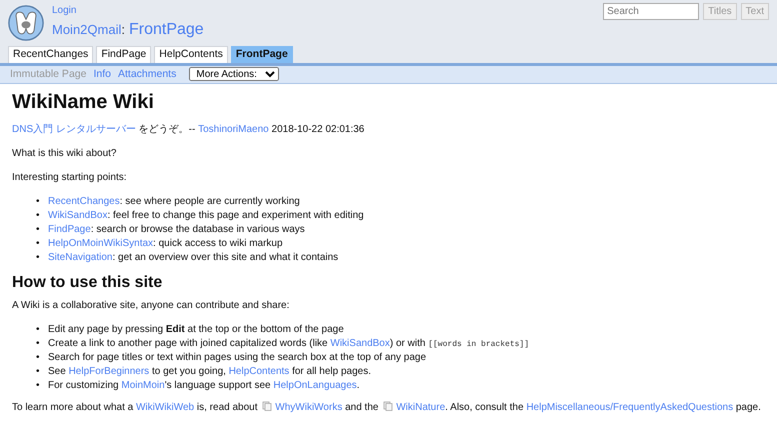 This screenshot has height=423, width=777. What do you see at coordinates (102, 74) in the screenshot?
I see `action-link: Info` at bounding box center [102, 74].